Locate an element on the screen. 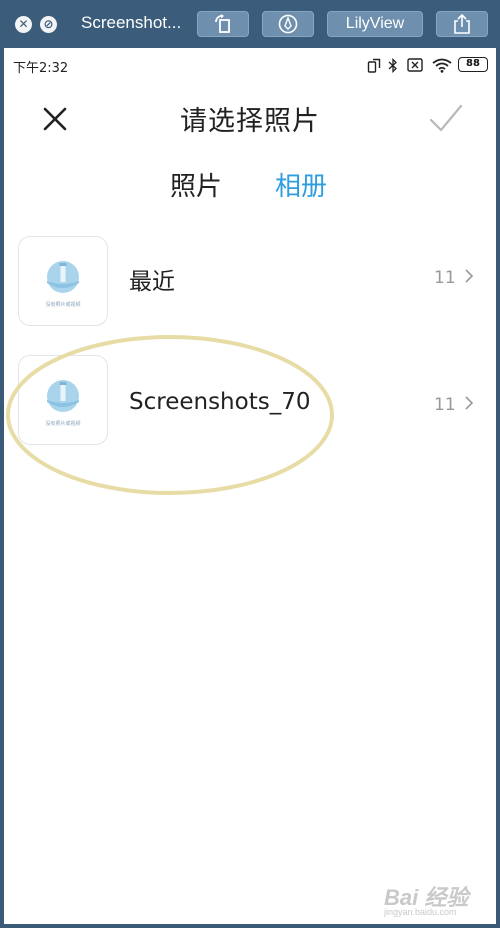 The width and height of the screenshot is (500, 928). no-sim-icon is located at coordinates (415, 65).